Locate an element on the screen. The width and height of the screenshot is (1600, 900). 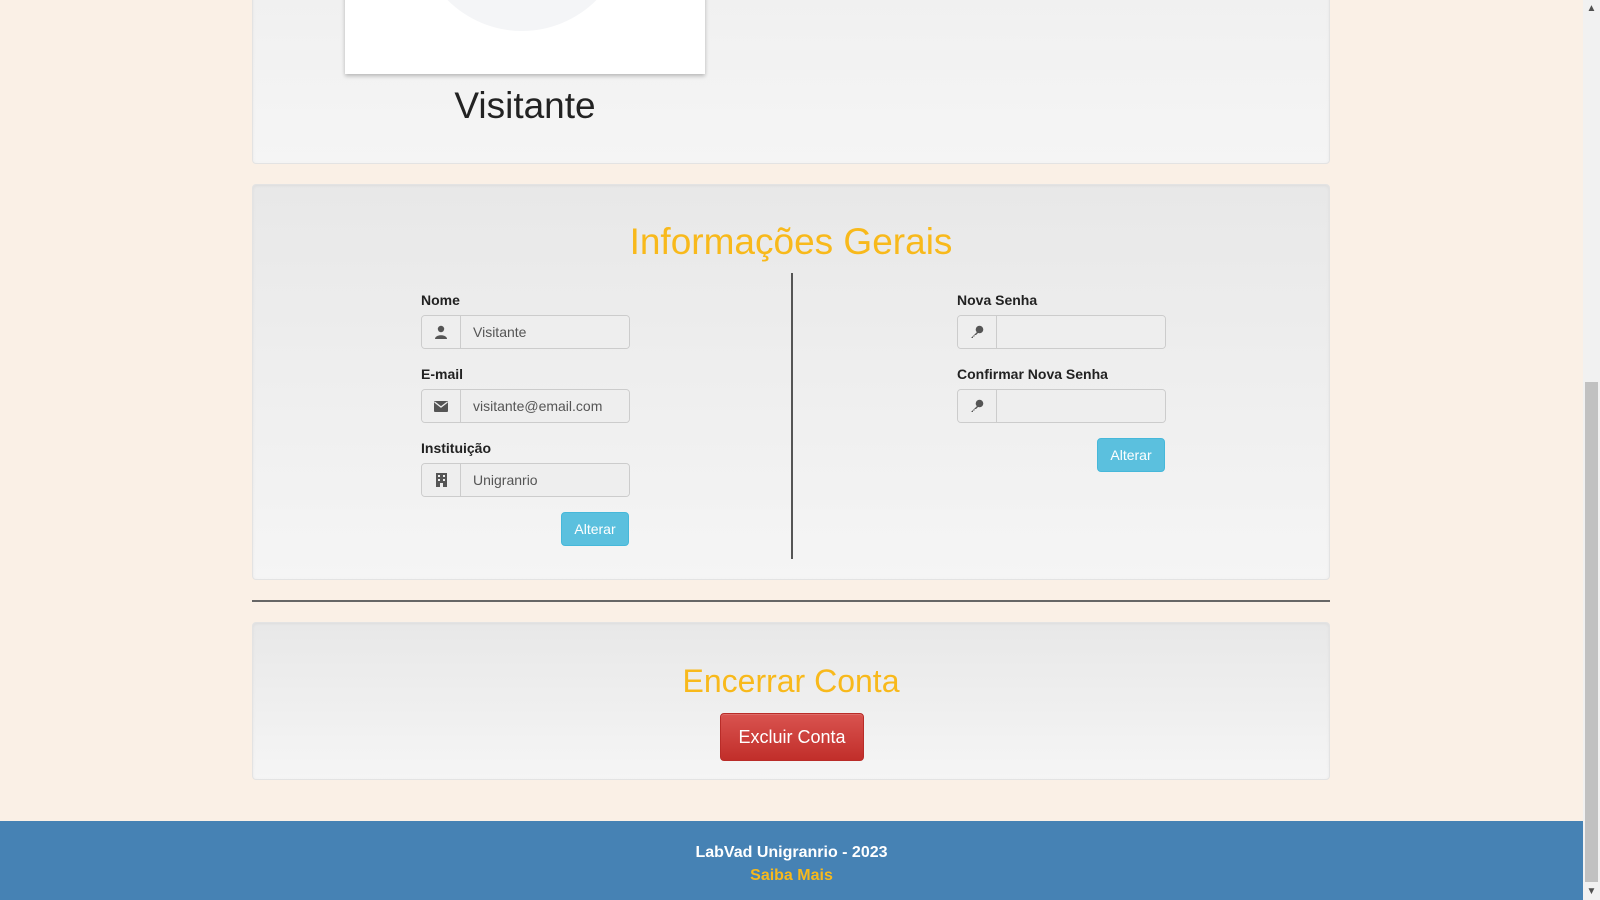
avatar-placeholder is located at coordinates (522, 15).